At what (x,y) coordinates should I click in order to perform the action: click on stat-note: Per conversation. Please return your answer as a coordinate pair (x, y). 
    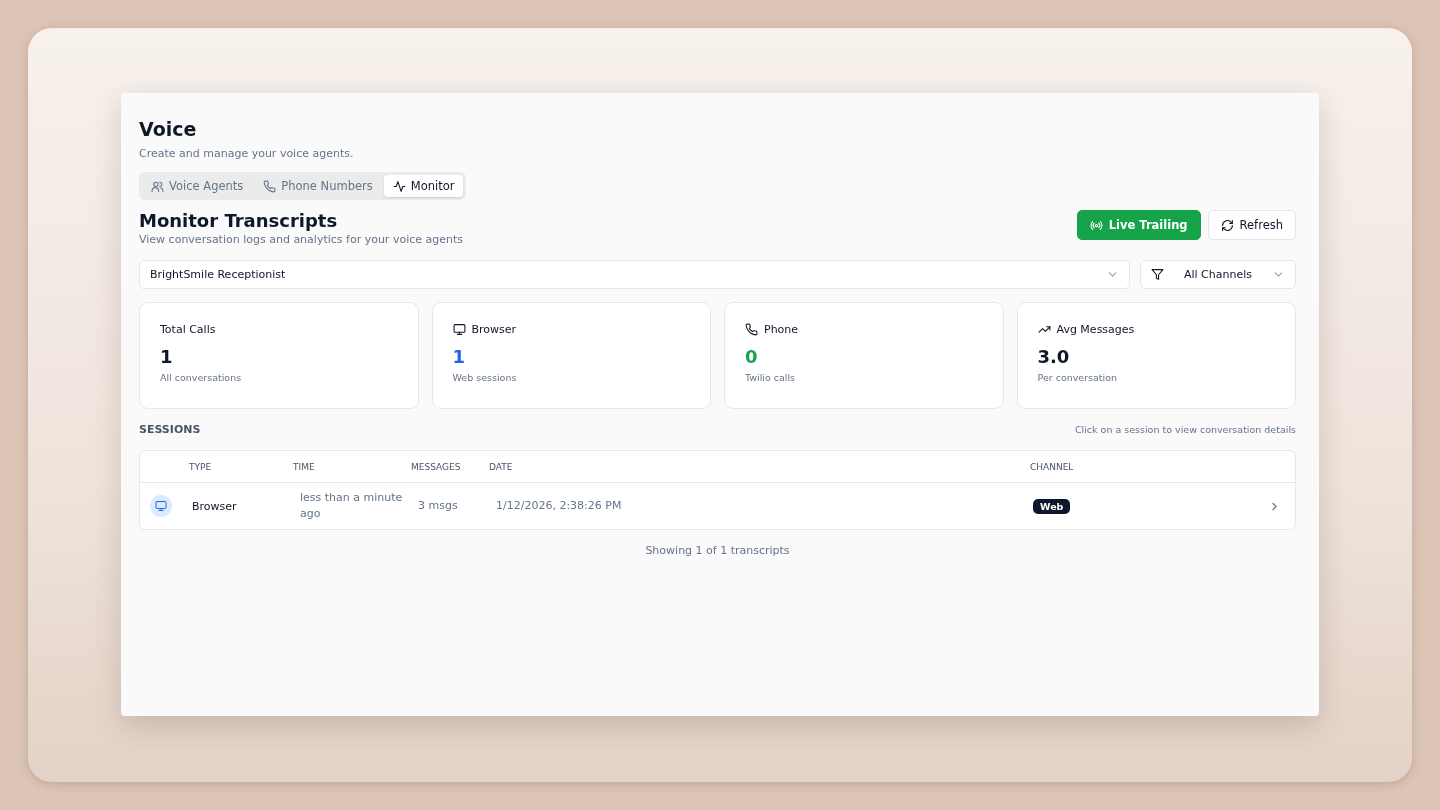
    Looking at the image, I should click on (1078, 377).